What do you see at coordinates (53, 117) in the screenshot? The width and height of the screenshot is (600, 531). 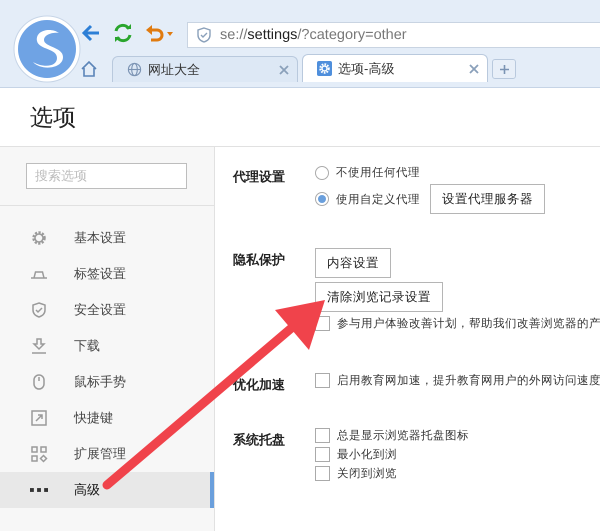 I see `page-title: 选项` at bounding box center [53, 117].